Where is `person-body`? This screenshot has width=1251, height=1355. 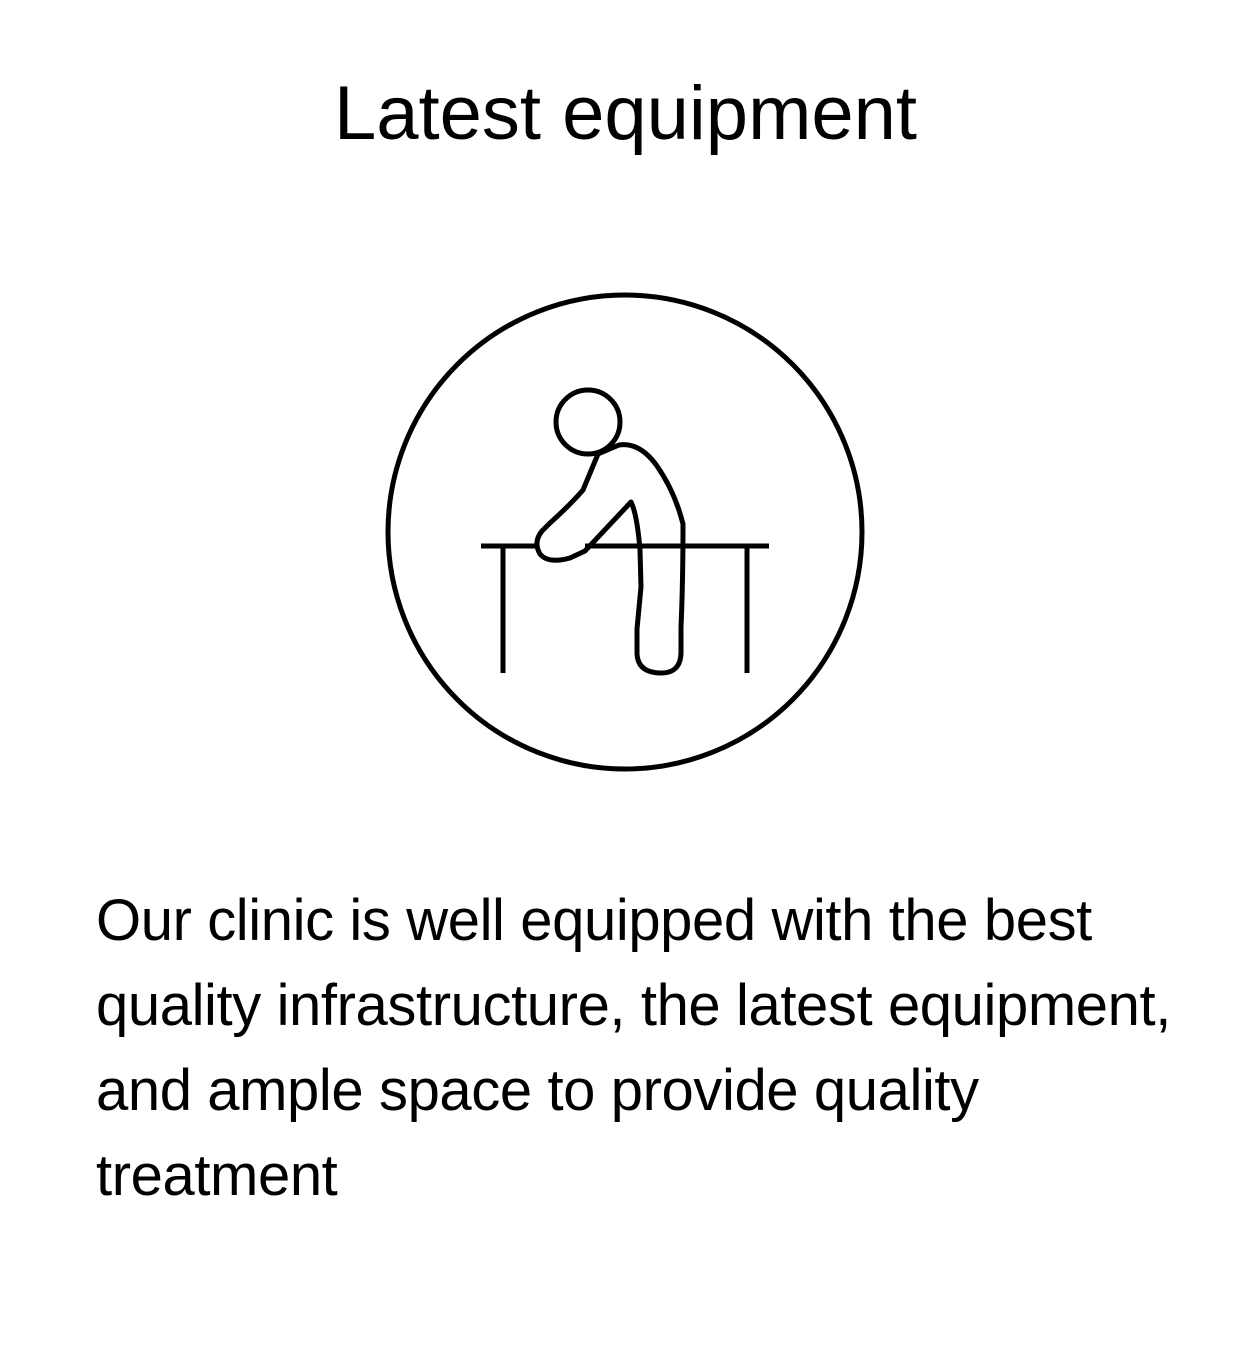 person-body is located at coordinates (610, 559).